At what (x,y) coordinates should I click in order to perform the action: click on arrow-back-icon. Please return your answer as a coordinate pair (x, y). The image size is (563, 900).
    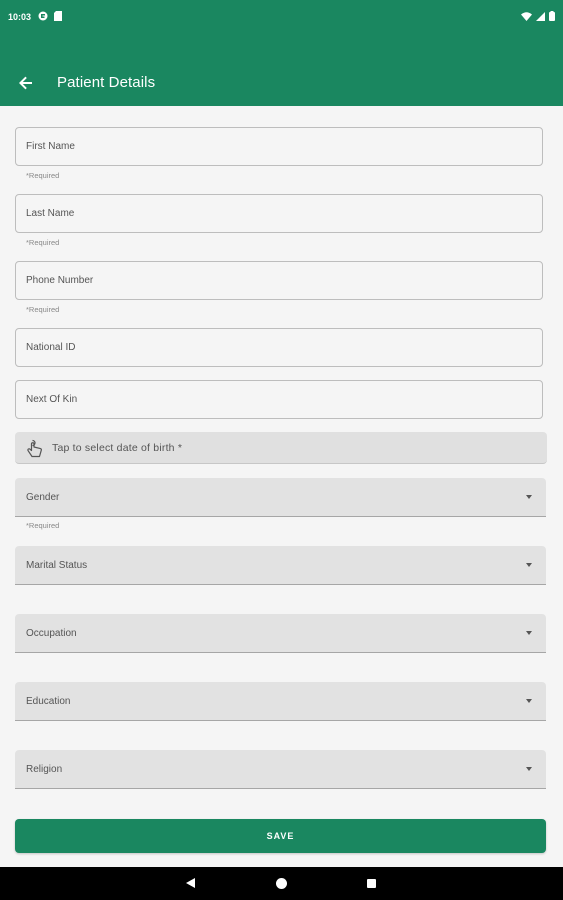
    Looking at the image, I should click on (26, 85).